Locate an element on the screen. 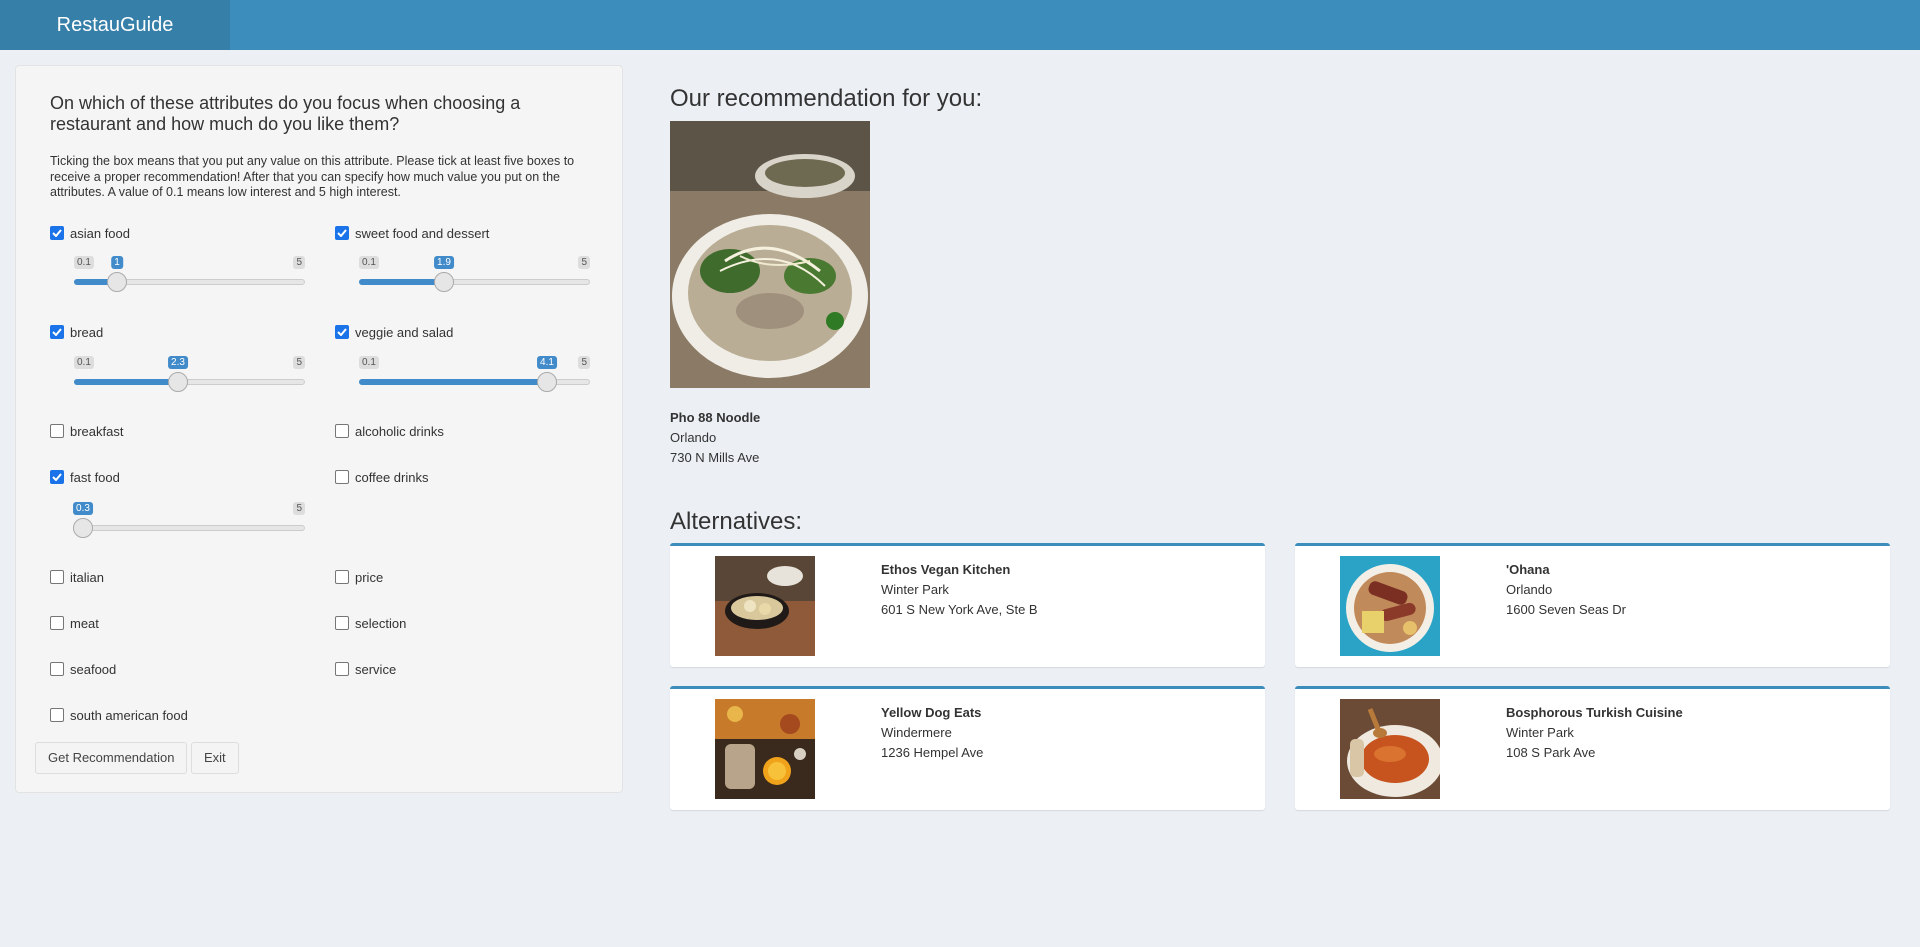 This screenshot has height=947, width=1920. attribute-label: alcoholic drinks is located at coordinates (399, 431).